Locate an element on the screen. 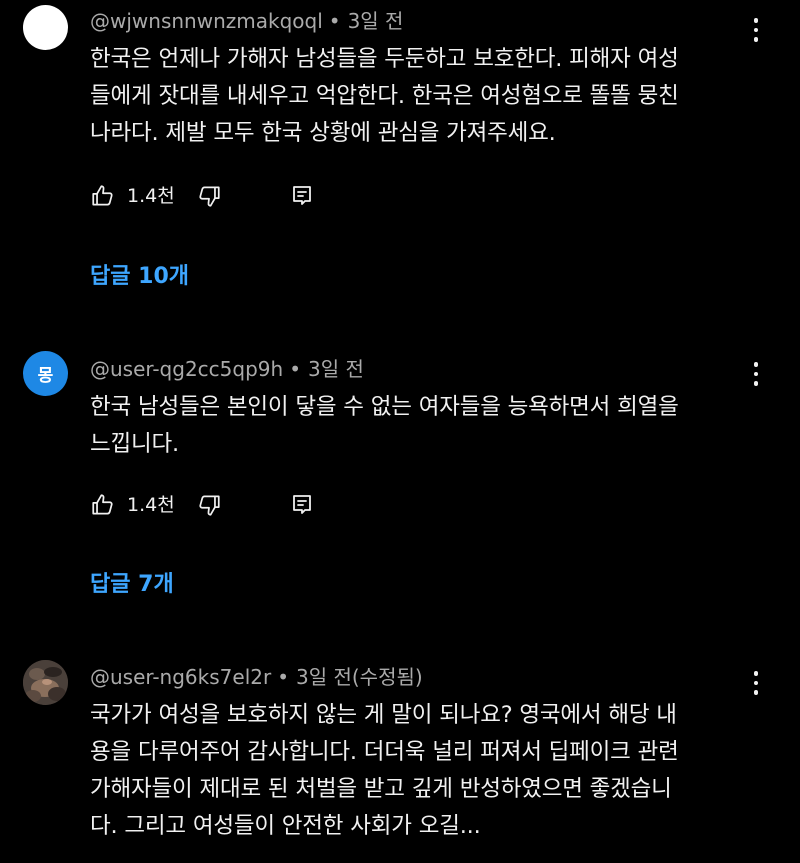  avatar-letter: 몽 is located at coordinates (45, 376).